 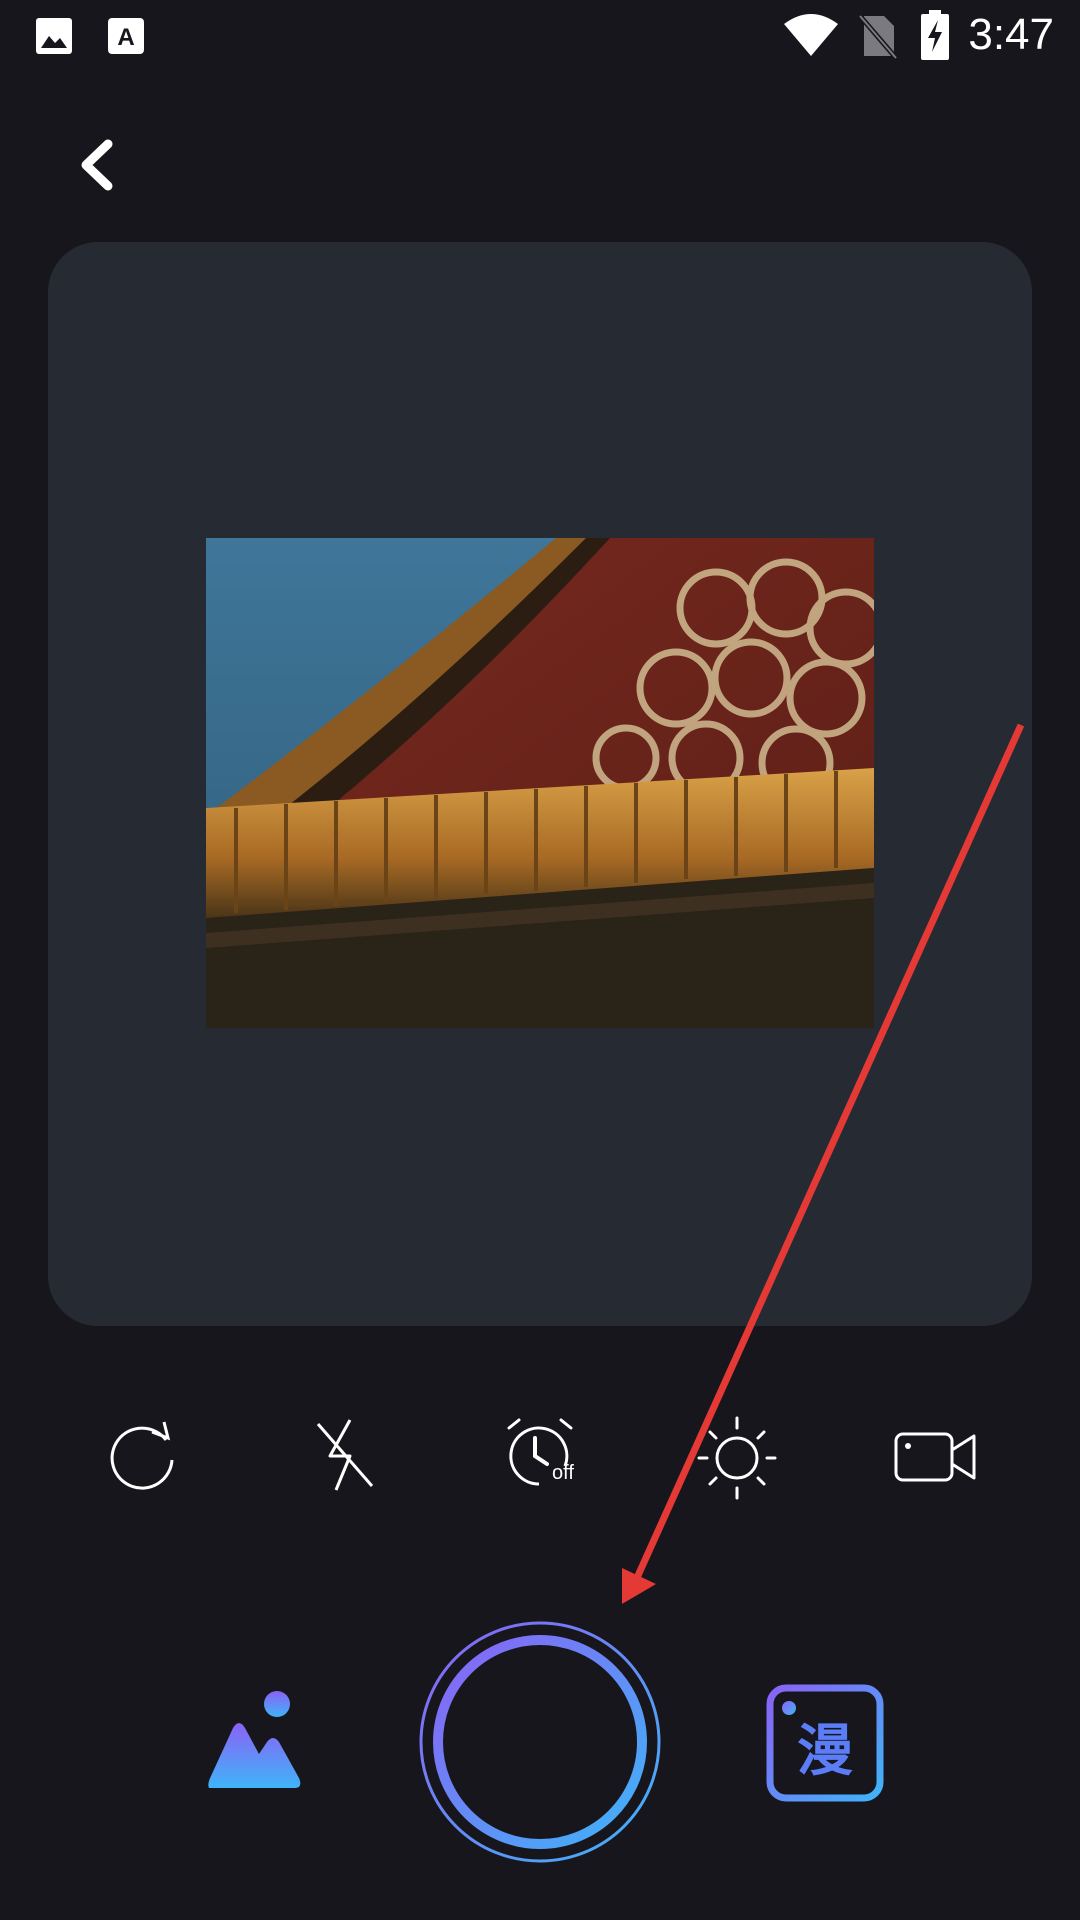 I want to click on rotate-button, so click(x=145, y=1455).